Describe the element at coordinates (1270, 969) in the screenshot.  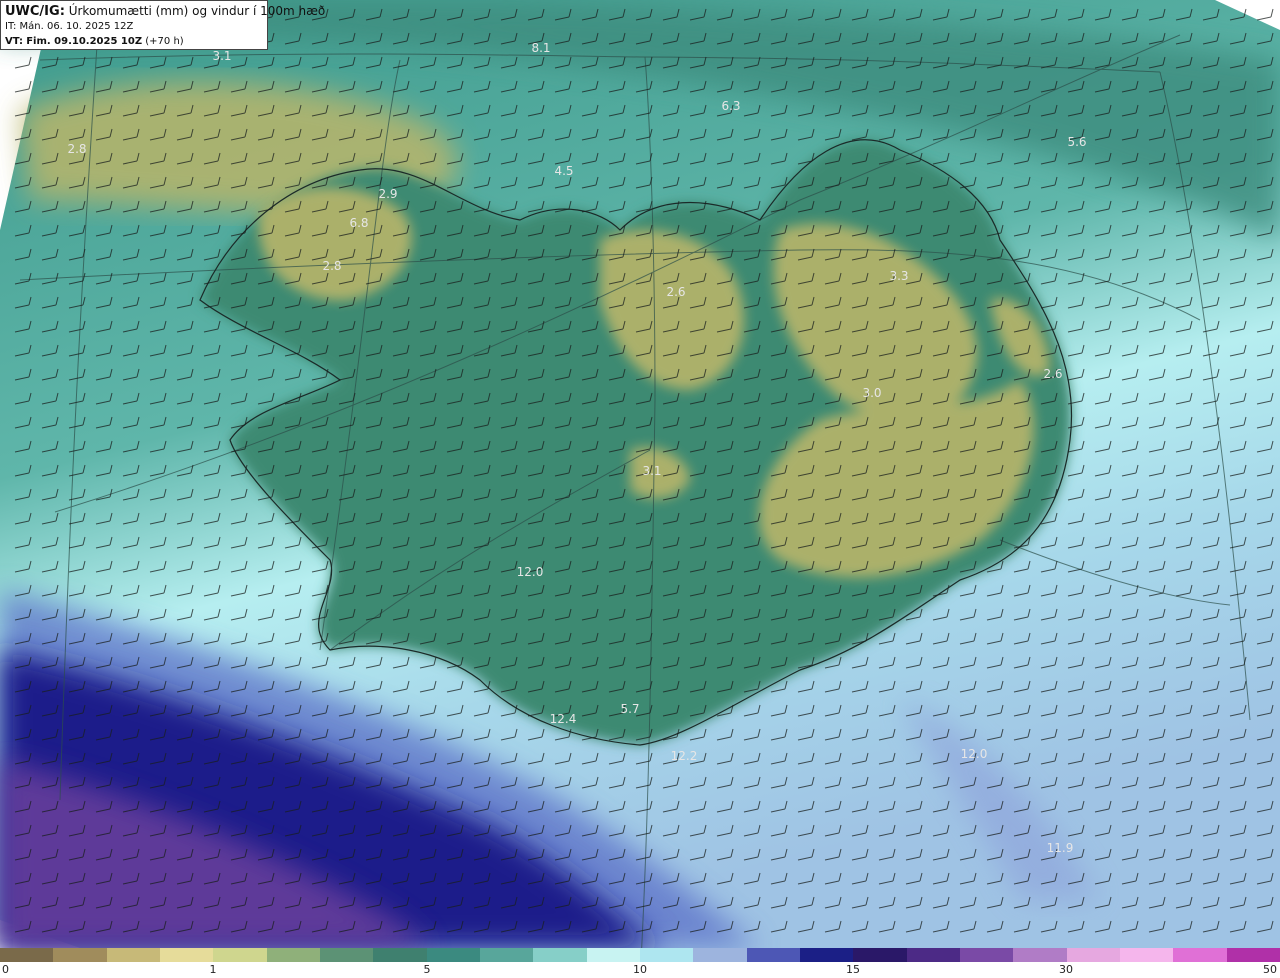
I see `colorbar-tick-label: 50` at that location.